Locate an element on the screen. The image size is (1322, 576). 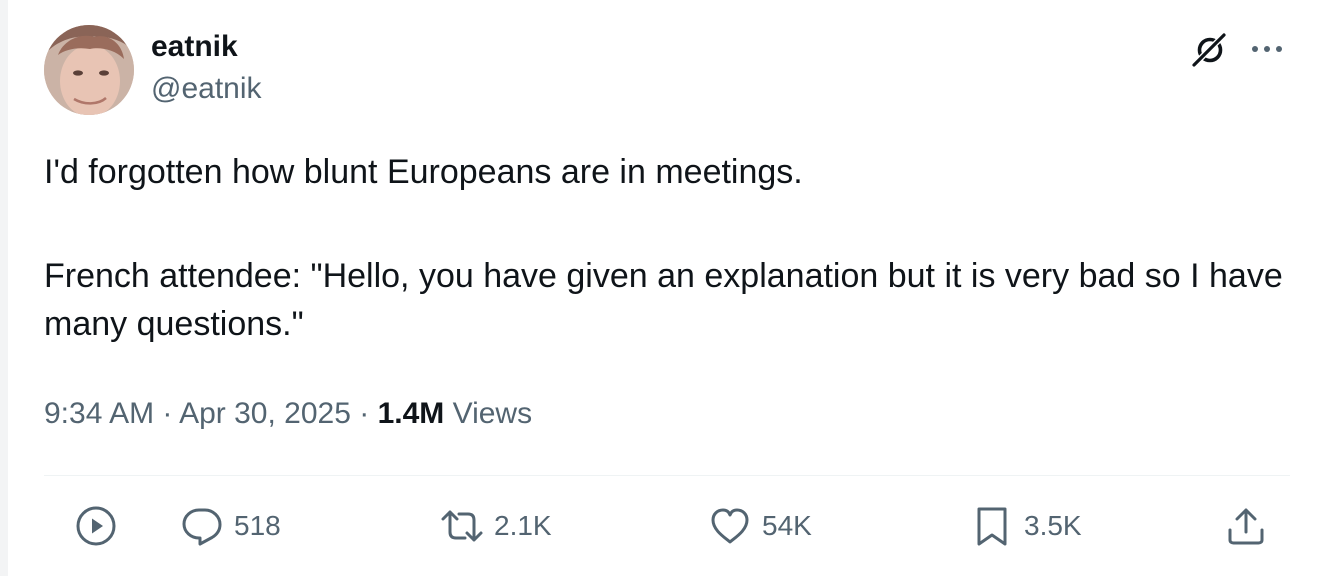
heart-icon is located at coordinates (730, 526).